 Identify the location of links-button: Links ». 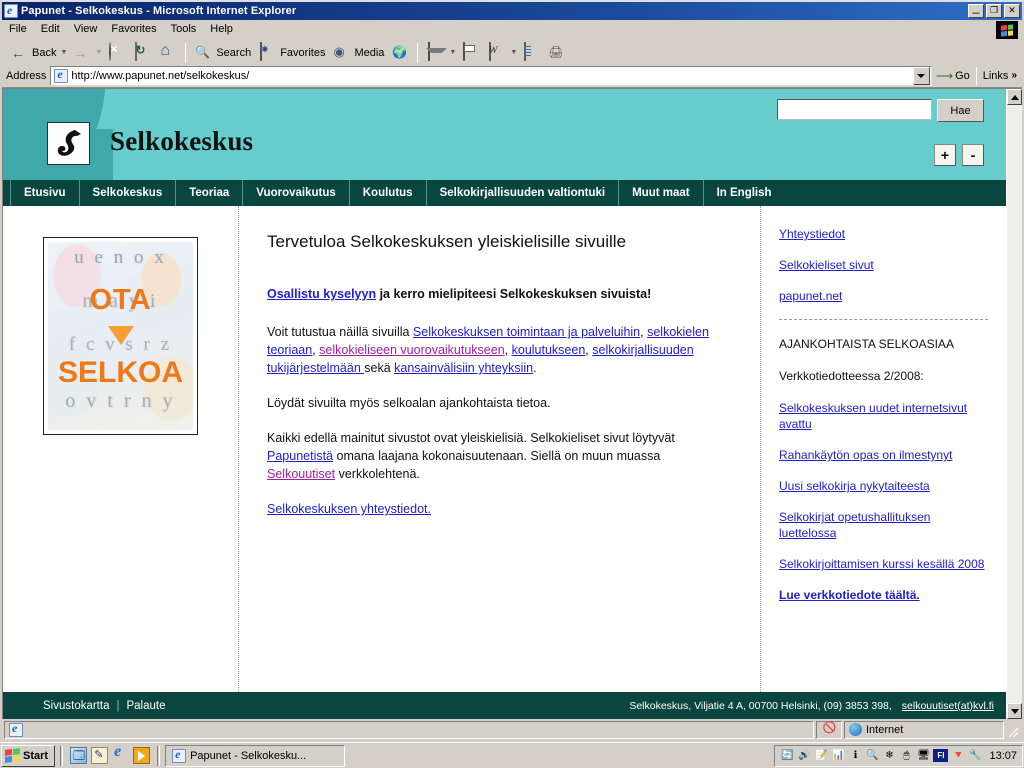
(998, 76).